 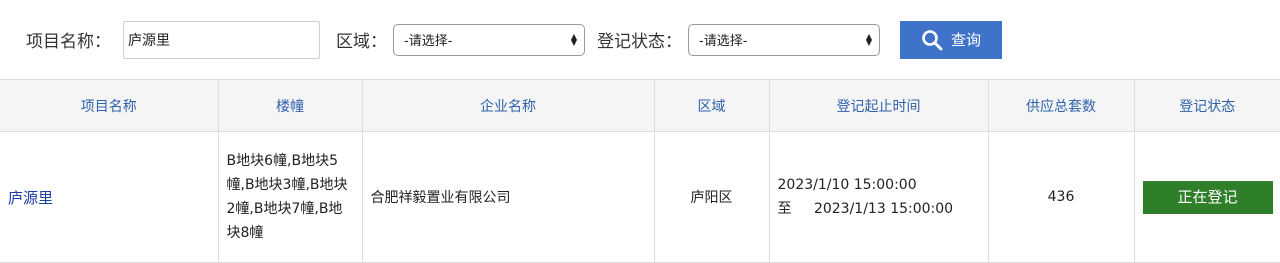 What do you see at coordinates (932, 39) in the screenshot?
I see `search-icon` at bounding box center [932, 39].